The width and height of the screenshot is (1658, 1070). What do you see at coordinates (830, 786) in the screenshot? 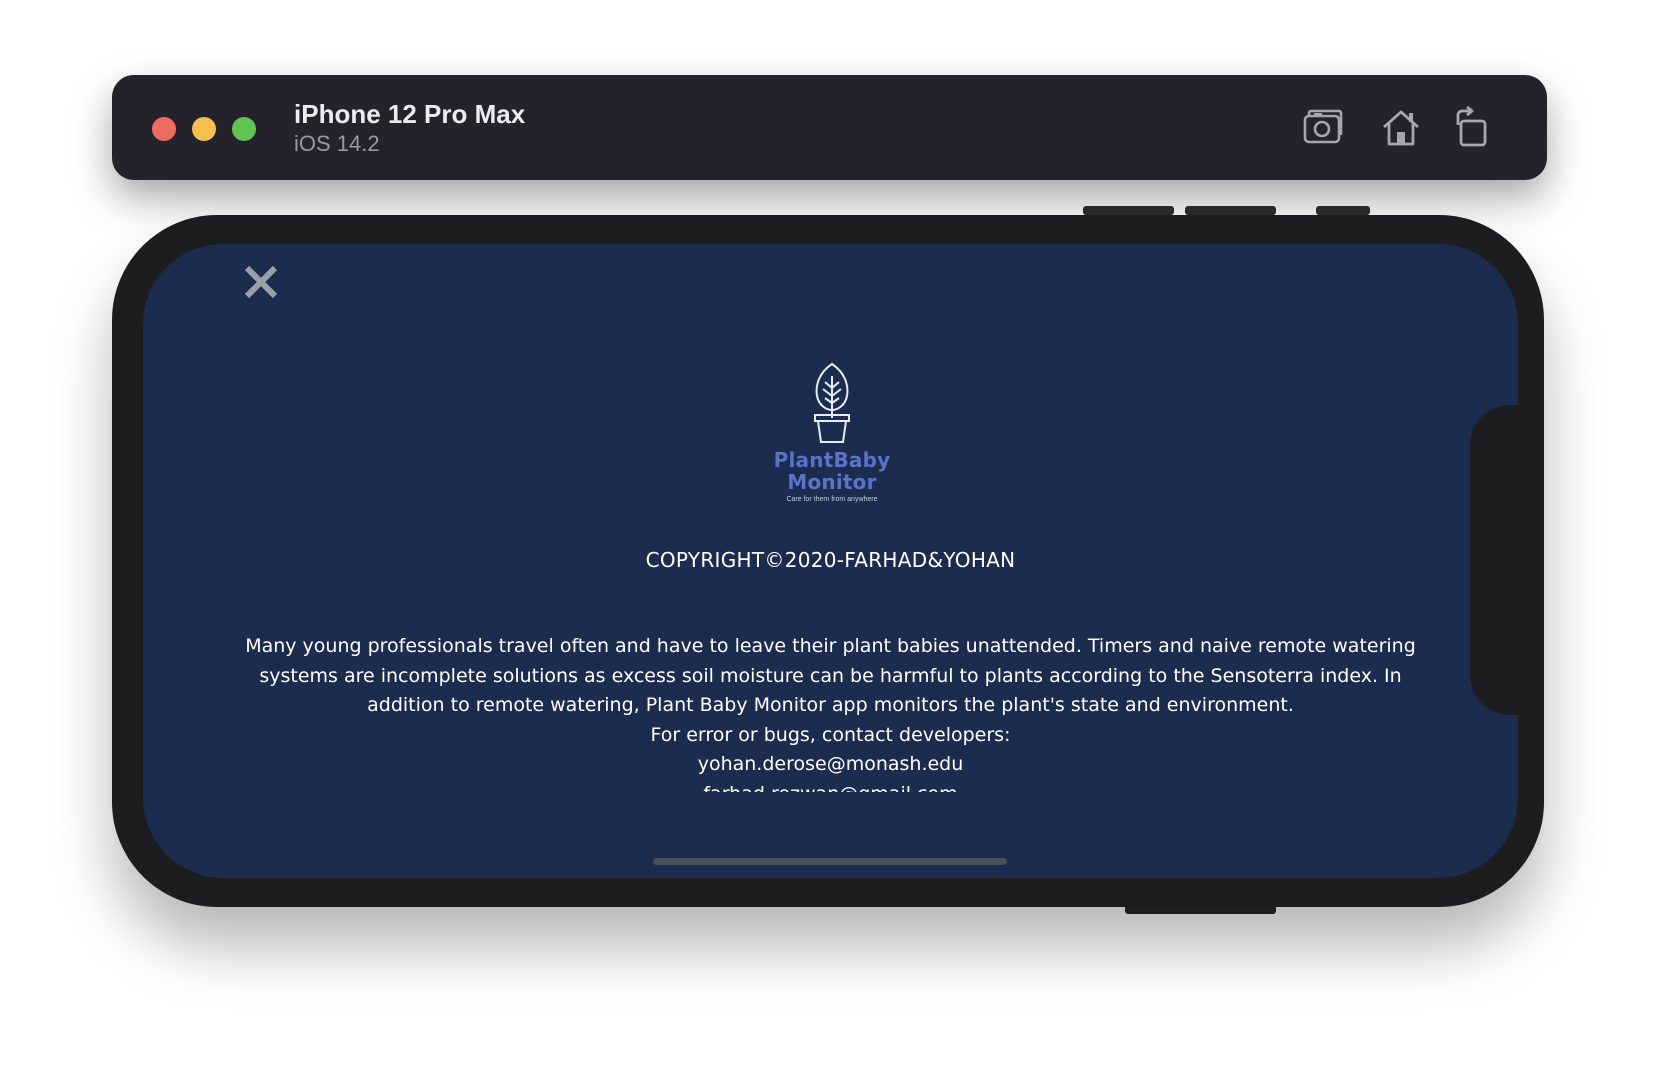
I see `contact-email-farhad: farhad.rezwan@gmail.com` at bounding box center [830, 786].